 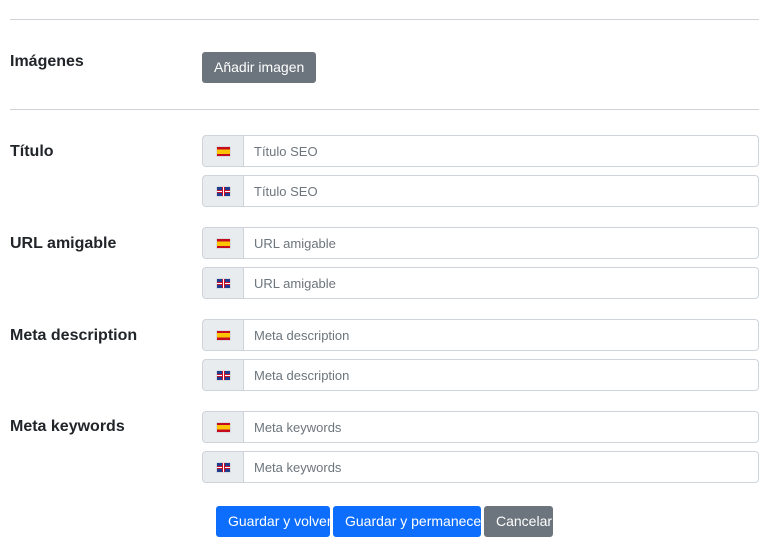 I want to click on meta-keywords-label: Meta keywords, so click(x=67, y=426).